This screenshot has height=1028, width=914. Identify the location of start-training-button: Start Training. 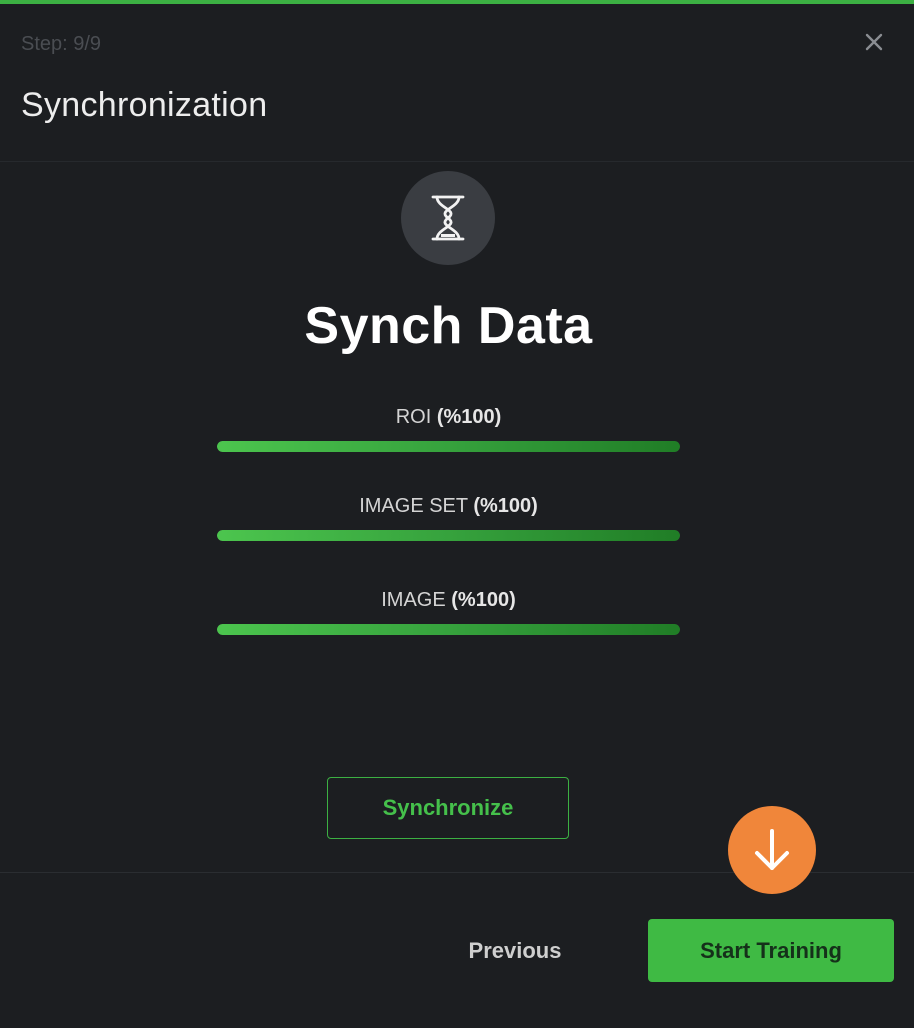
(771, 950).